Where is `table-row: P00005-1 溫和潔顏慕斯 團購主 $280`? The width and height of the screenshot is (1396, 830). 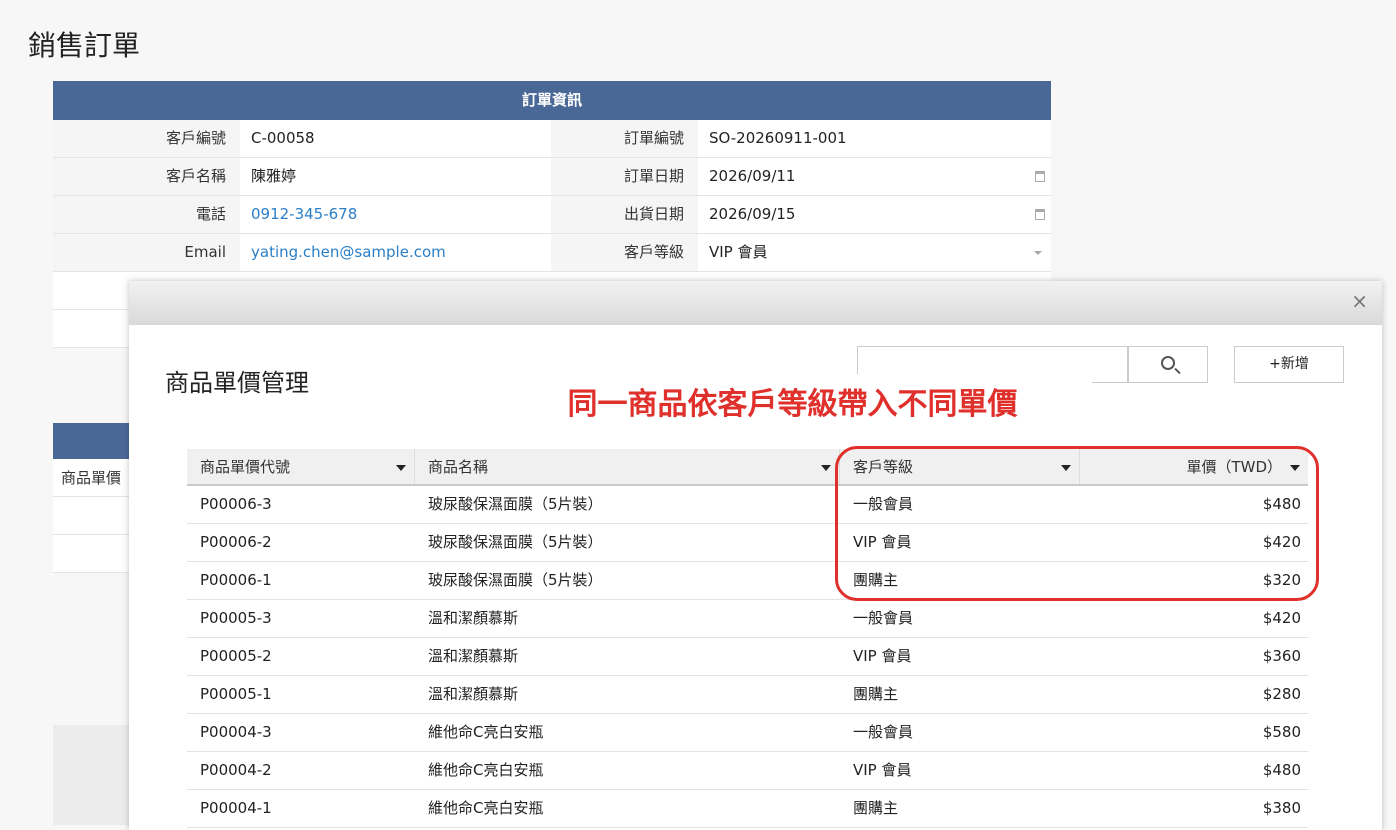
table-row: P00005-1 溫和潔顏慕斯 團購主 $280 is located at coordinates (747, 695).